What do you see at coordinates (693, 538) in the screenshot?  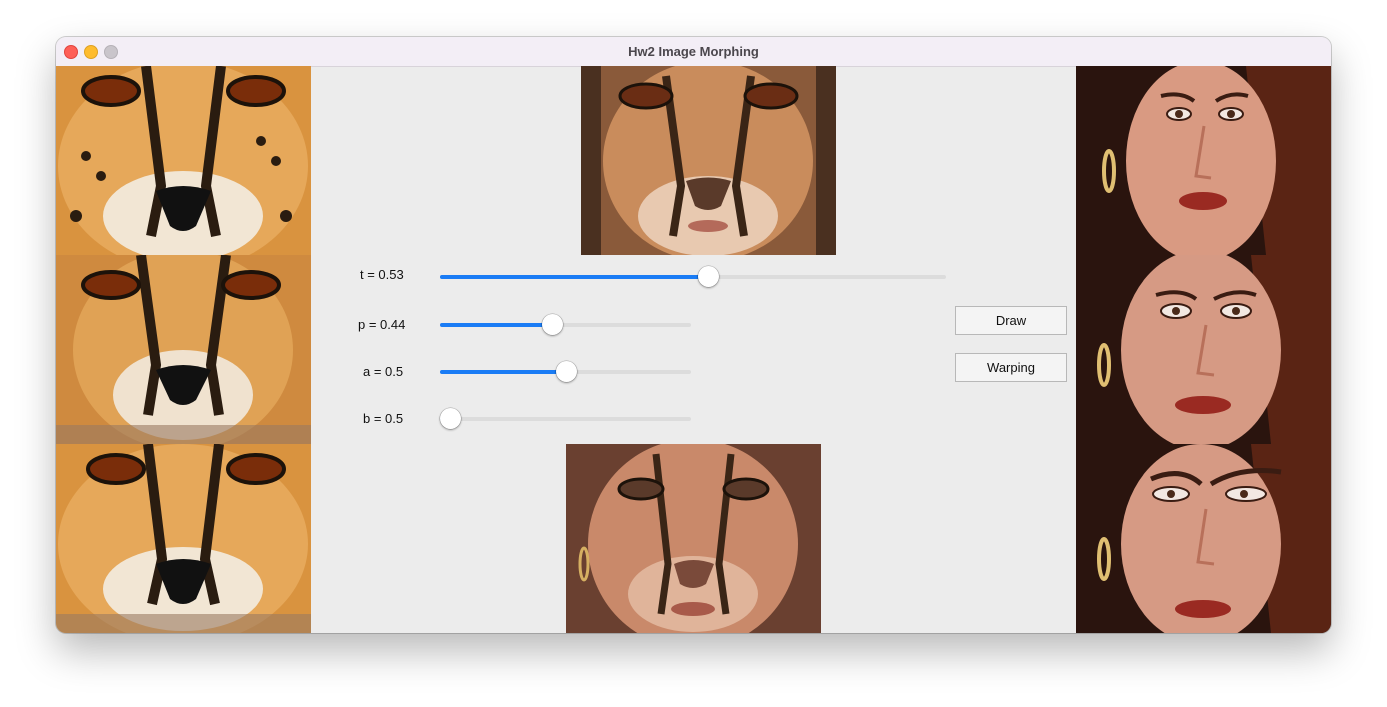 I see `morph-image-bottom` at bounding box center [693, 538].